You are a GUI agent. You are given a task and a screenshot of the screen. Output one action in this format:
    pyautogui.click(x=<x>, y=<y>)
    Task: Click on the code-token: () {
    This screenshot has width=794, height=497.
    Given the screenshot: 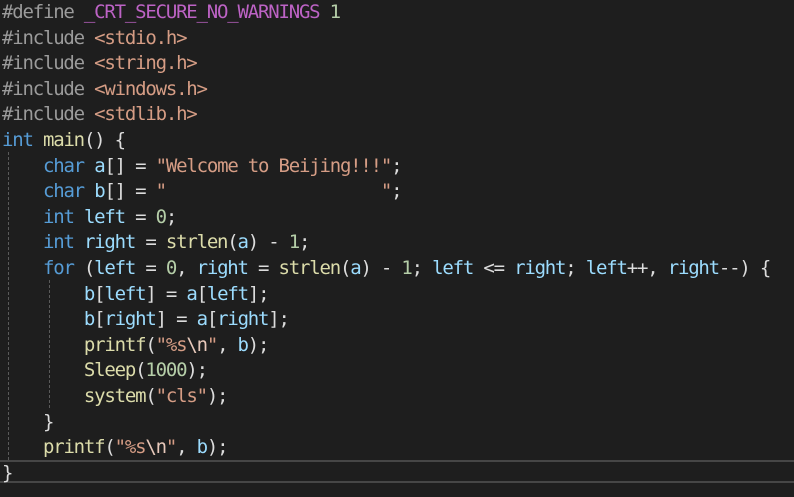 What is the action you would take?
    pyautogui.click(x=104, y=140)
    